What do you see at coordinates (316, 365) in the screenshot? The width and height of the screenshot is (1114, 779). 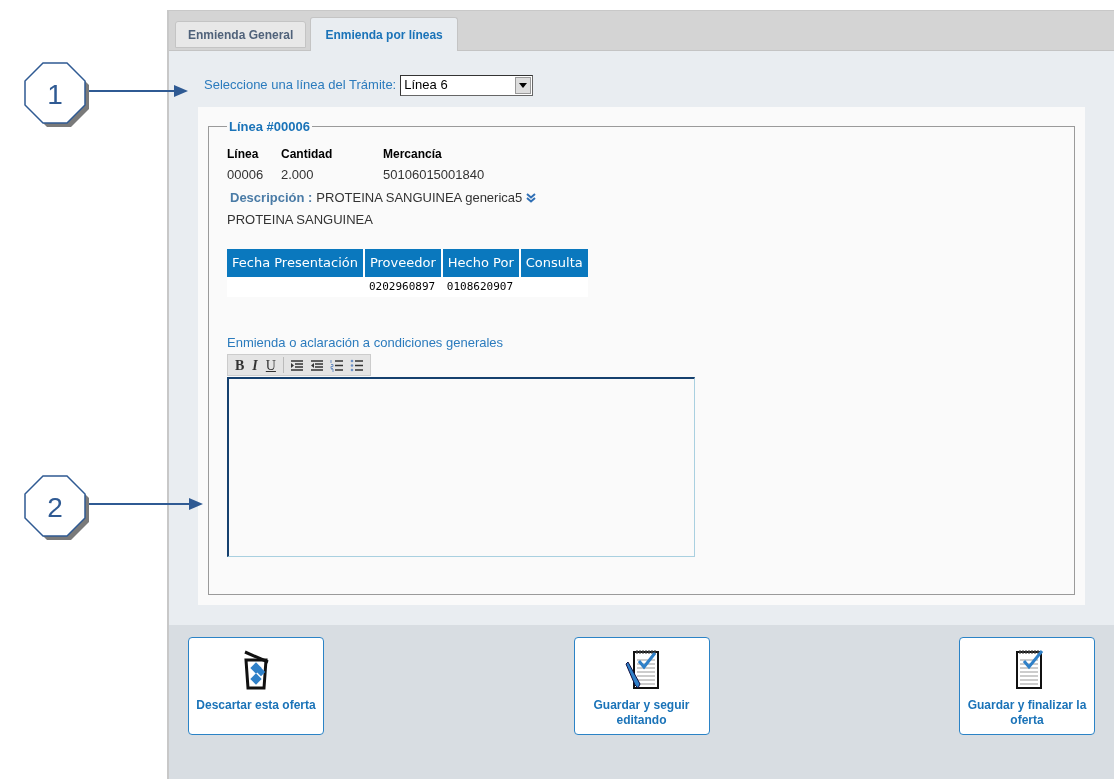 I see `outdent-icon` at bounding box center [316, 365].